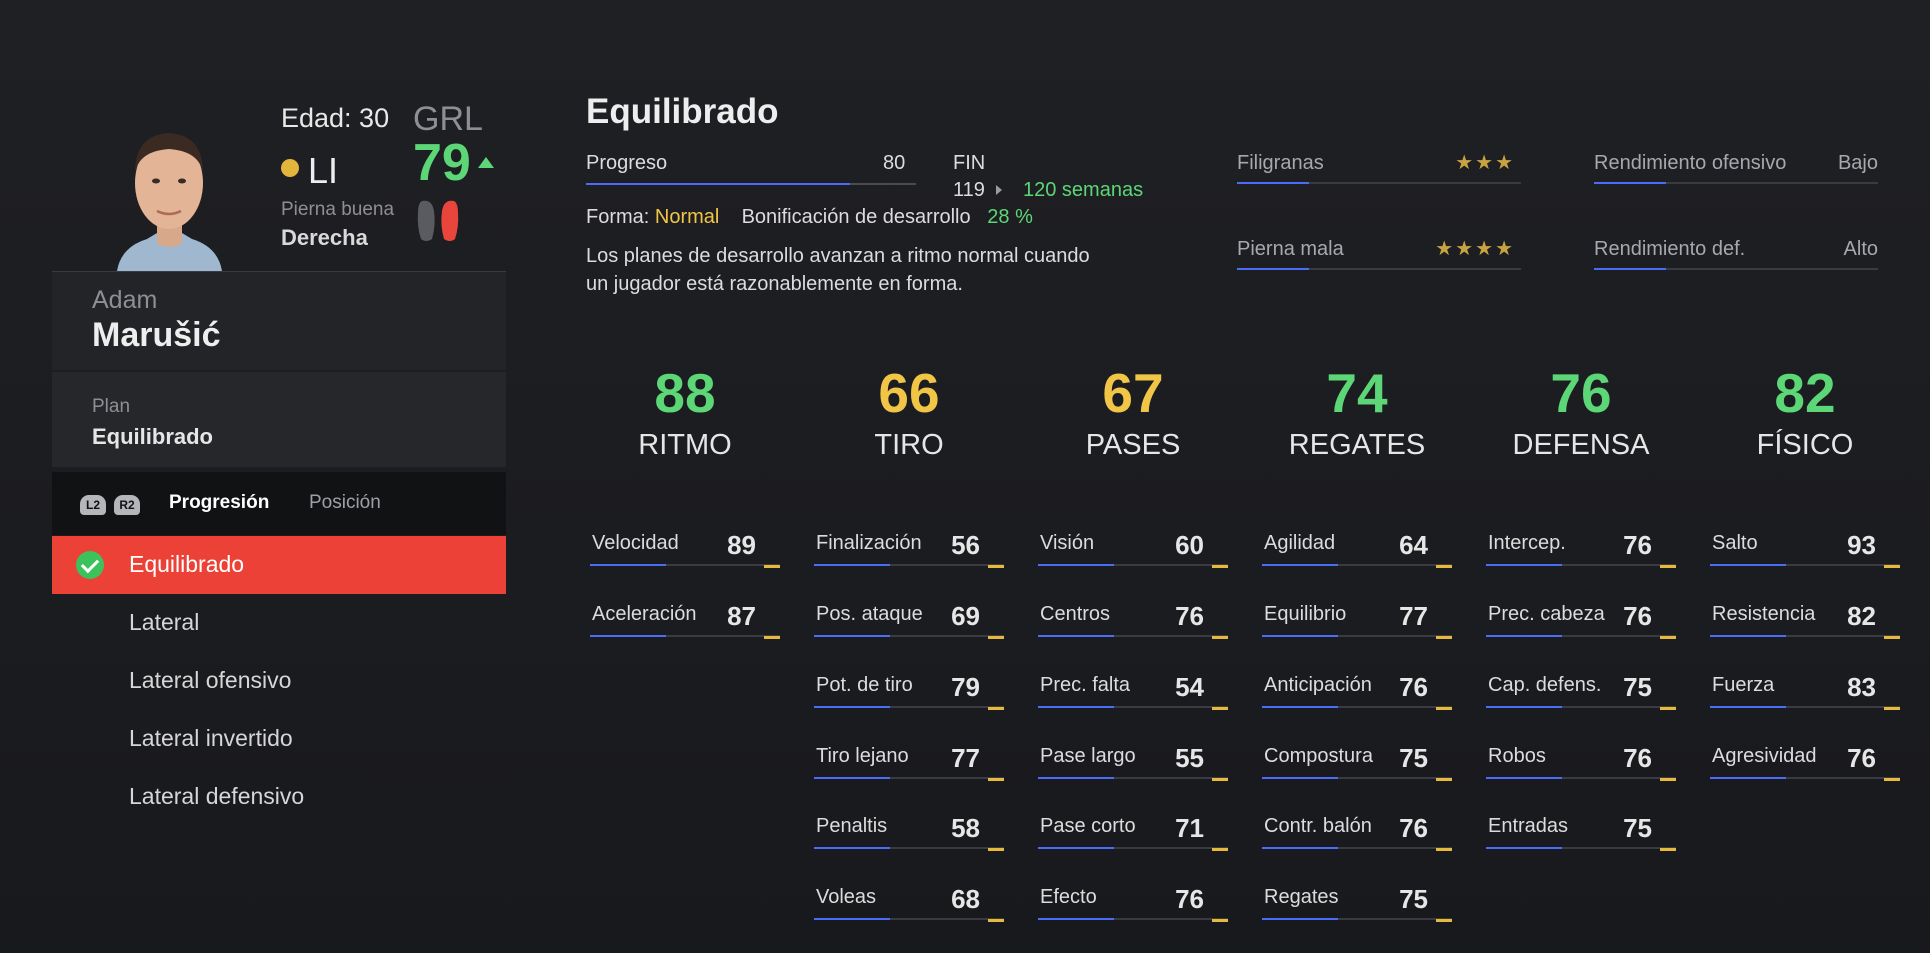 This screenshot has height=953, width=1930. Describe the element at coordinates (1637, 828) in the screenshot. I see `stat-value: 75` at that location.